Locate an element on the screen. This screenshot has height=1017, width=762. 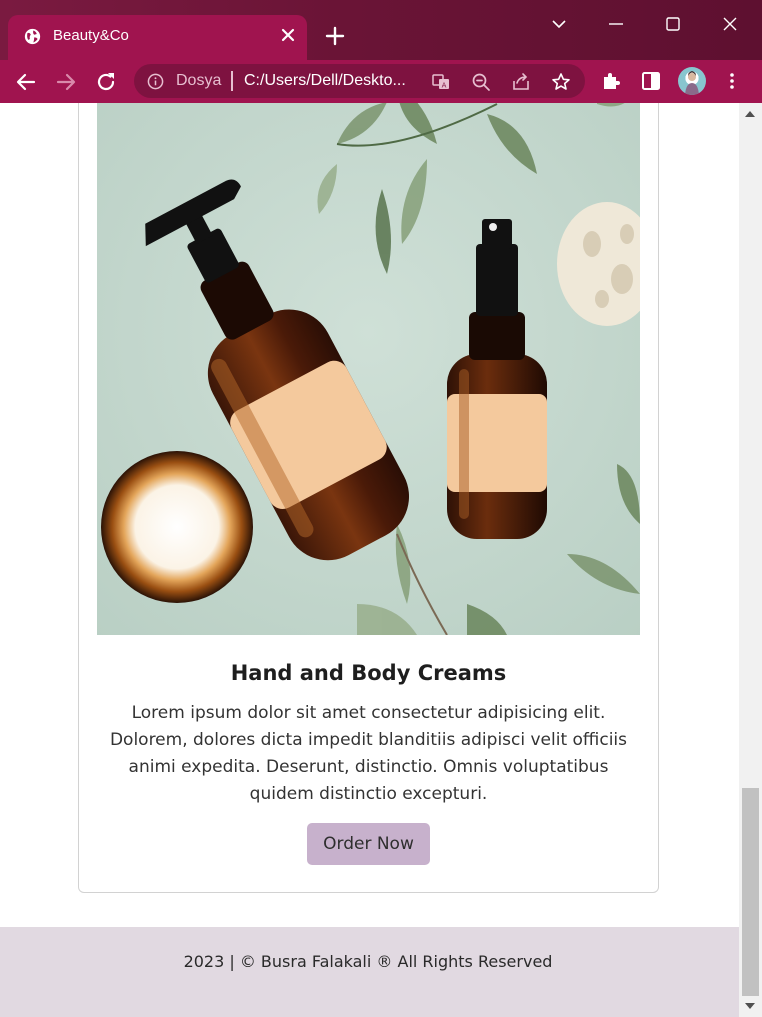
forward-icon is located at coordinates (66, 82).